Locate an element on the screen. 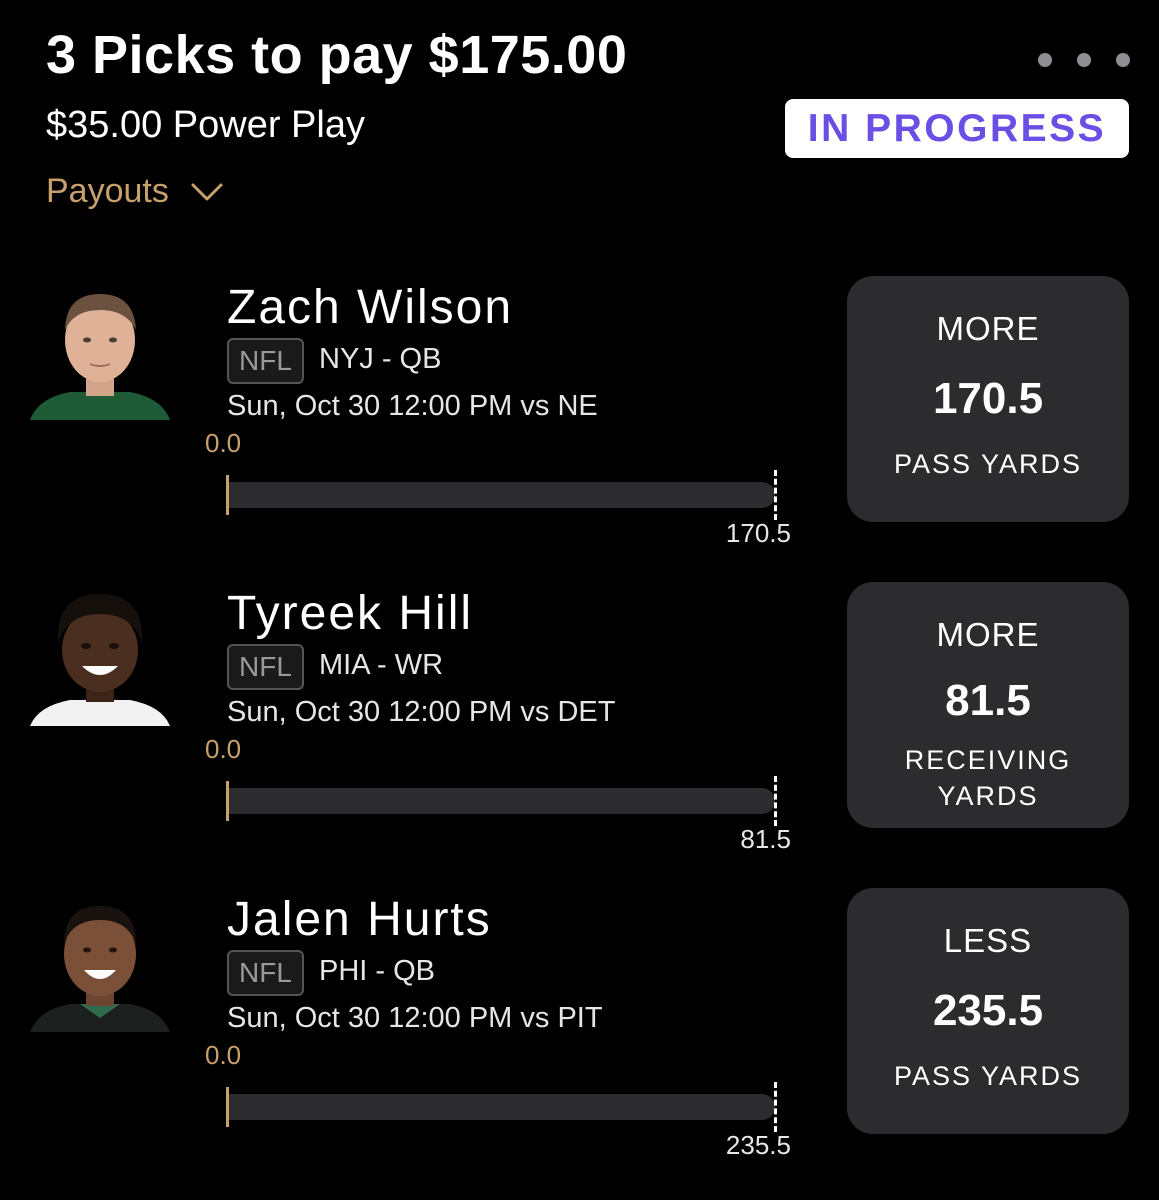  team-position: MIA - WR is located at coordinates (381, 665).